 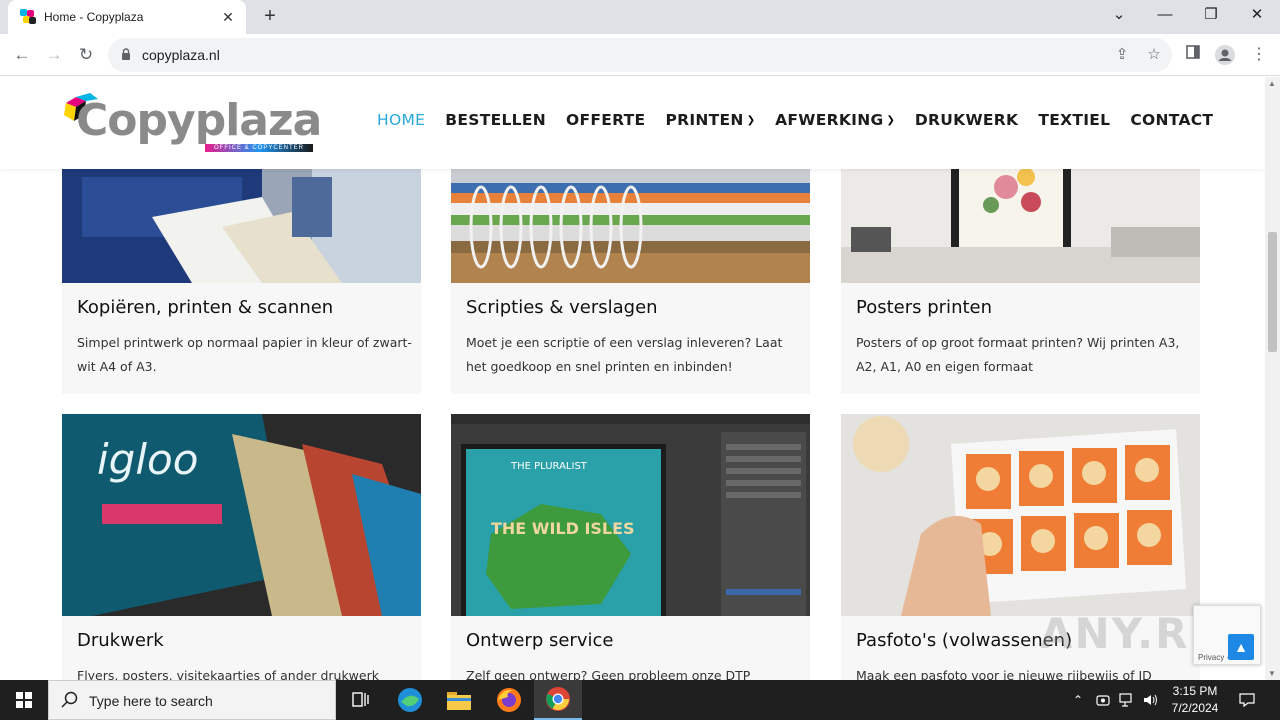 I want to click on nav-printen: PRINTEN ❯, so click(x=710, y=120).